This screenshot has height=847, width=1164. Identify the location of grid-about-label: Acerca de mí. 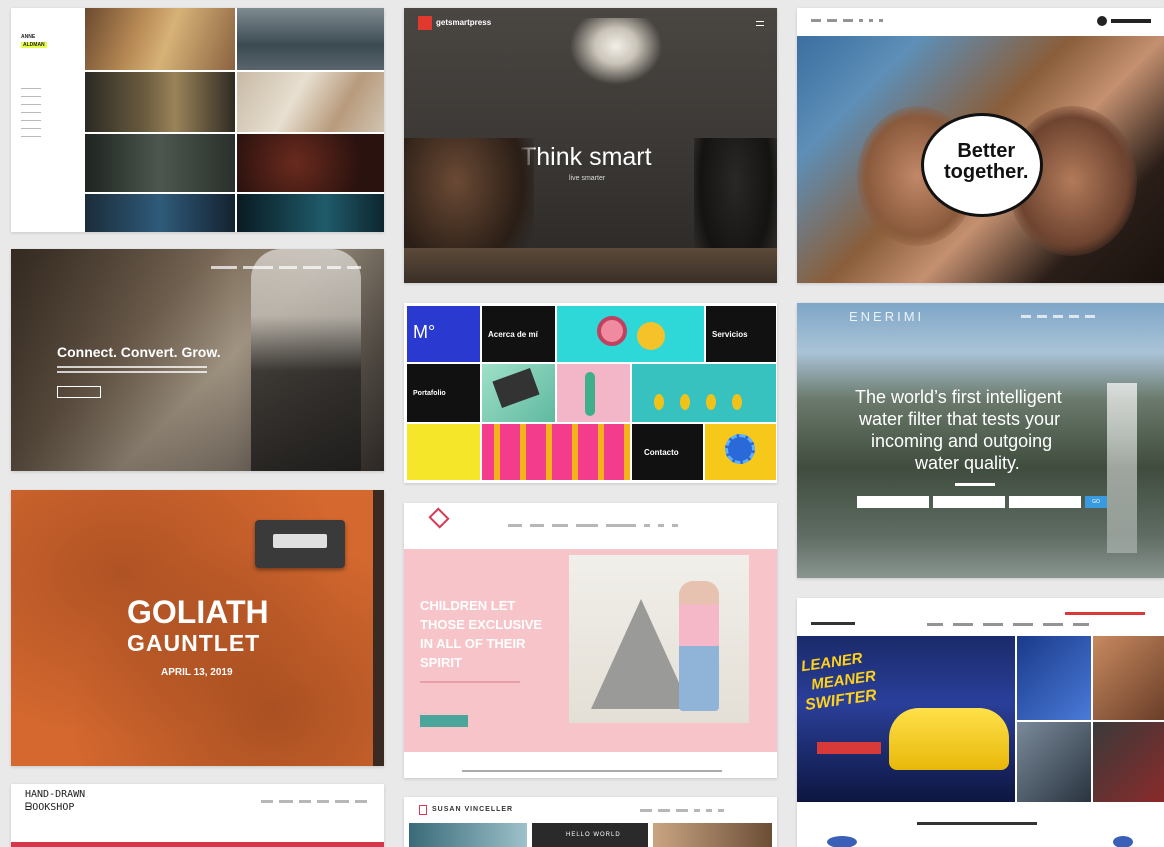
(513, 334).